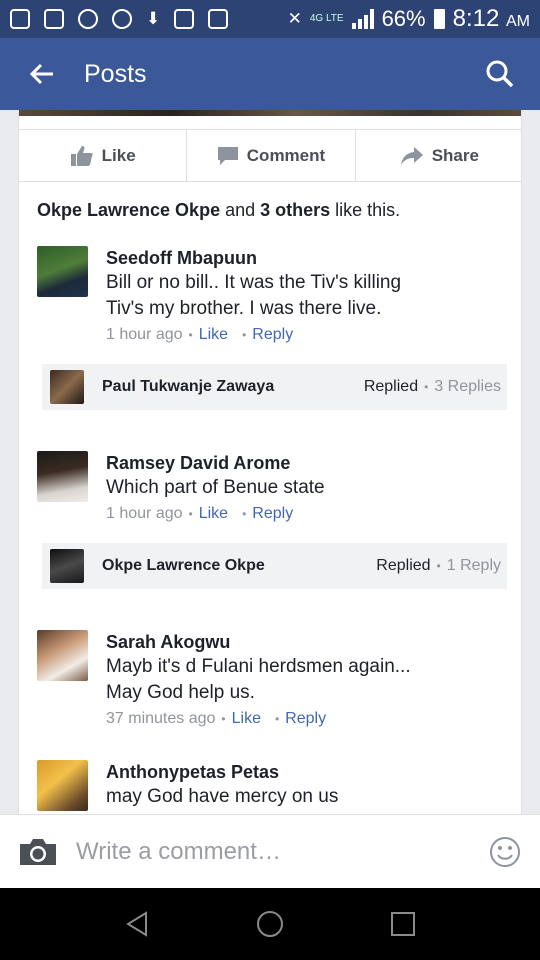 The height and width of the screenshot is (960, 540). What do you see at coordinates (306, 642) in the screenshot?
I see `comment-author: Sarah Akogwu` at bounding box center [306, 642].